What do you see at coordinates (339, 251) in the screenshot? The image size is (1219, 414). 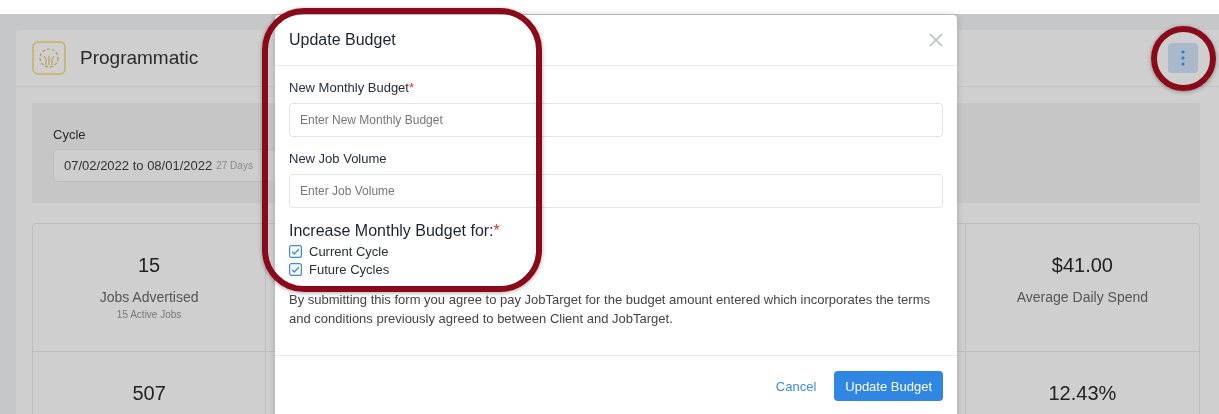 I see `checkbox-option: Current Cycle` at bounding box center [339, 251].